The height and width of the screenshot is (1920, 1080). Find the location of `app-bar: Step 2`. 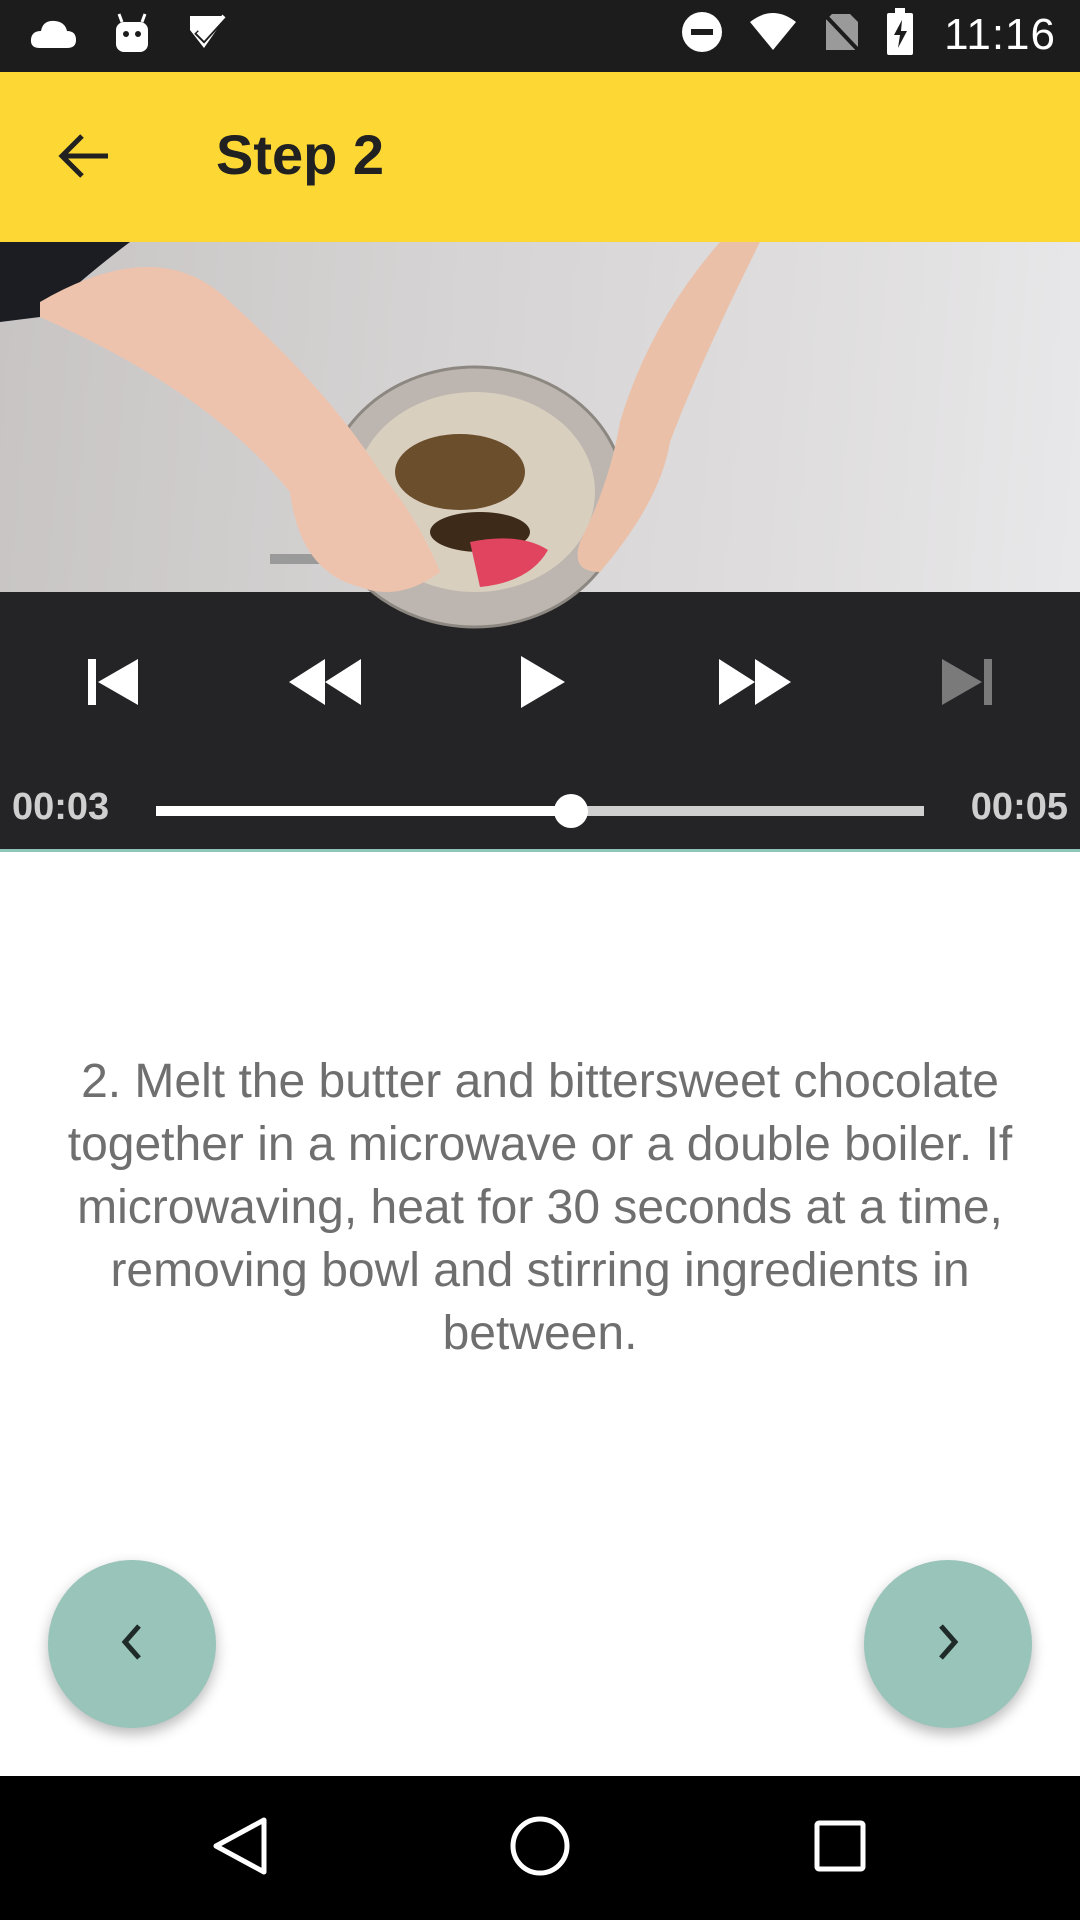

app-bar: Step 2 is located at coordinates (540, 157).